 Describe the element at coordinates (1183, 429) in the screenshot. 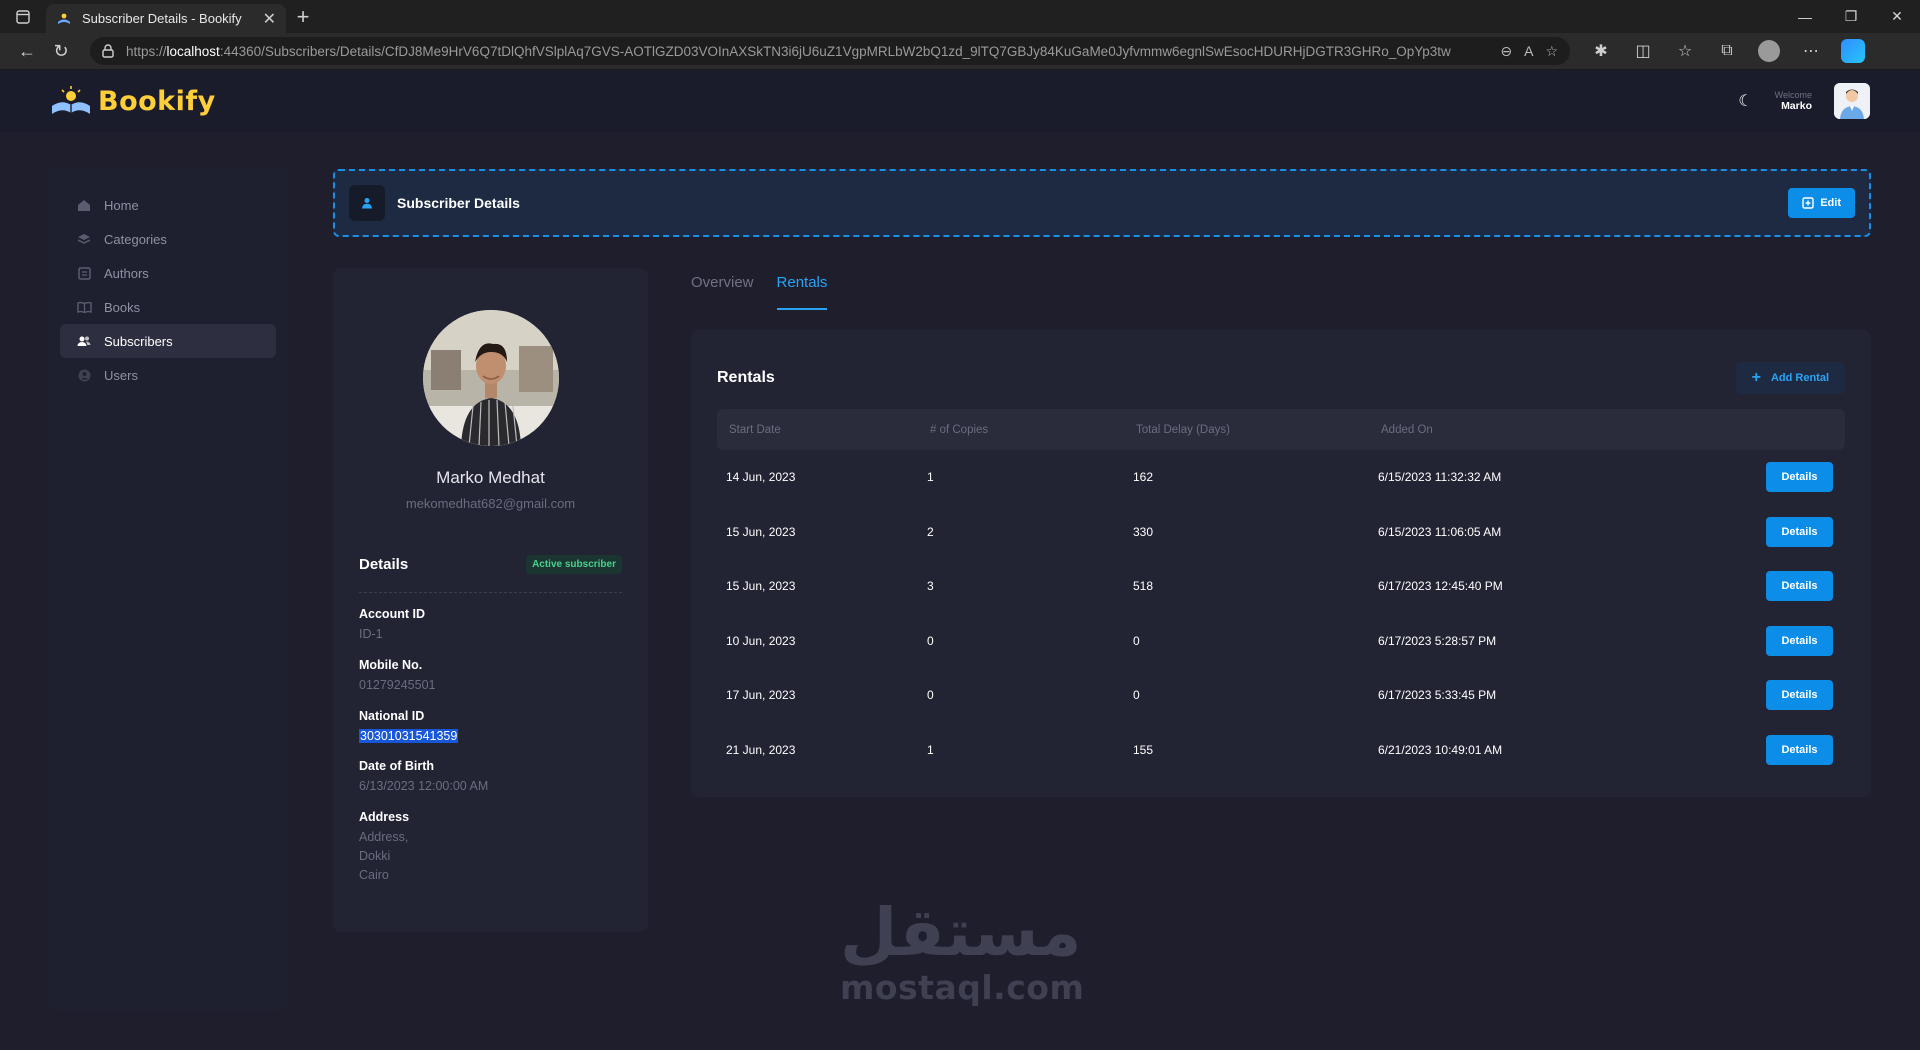

I see `column-header: Total Delay (Days)` at that location.